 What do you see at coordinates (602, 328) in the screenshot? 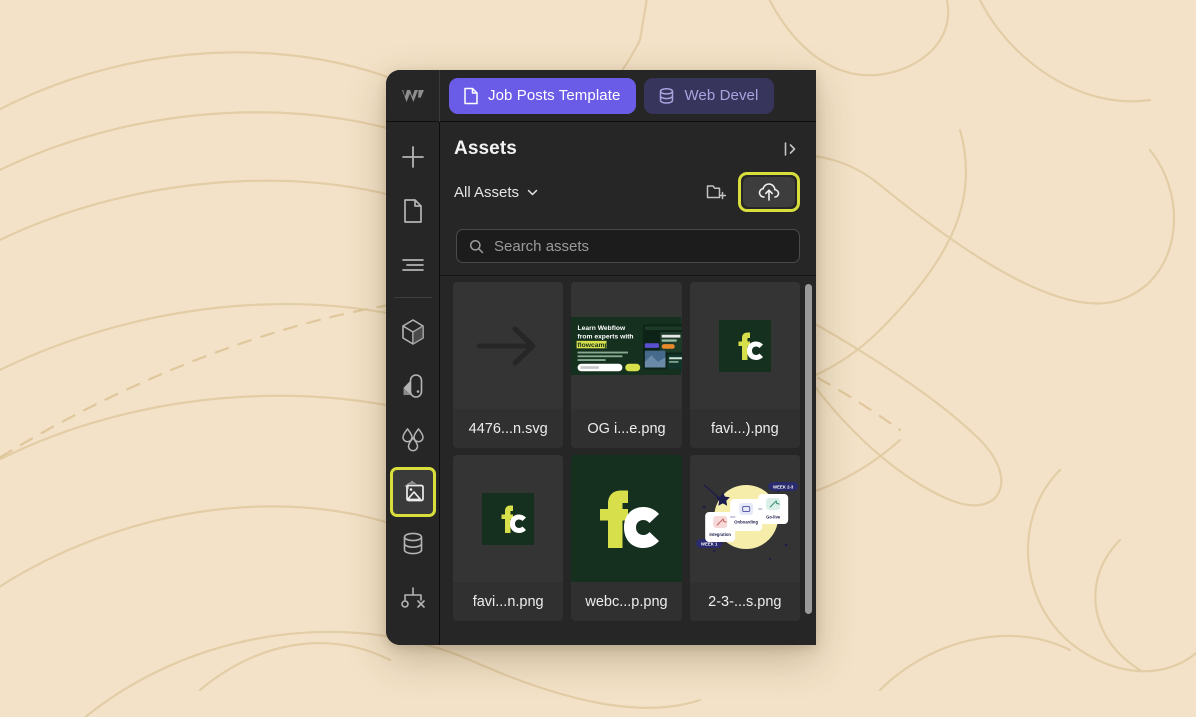
I see `svg-text: Learn Webflow` at bounding box center [602, 328].